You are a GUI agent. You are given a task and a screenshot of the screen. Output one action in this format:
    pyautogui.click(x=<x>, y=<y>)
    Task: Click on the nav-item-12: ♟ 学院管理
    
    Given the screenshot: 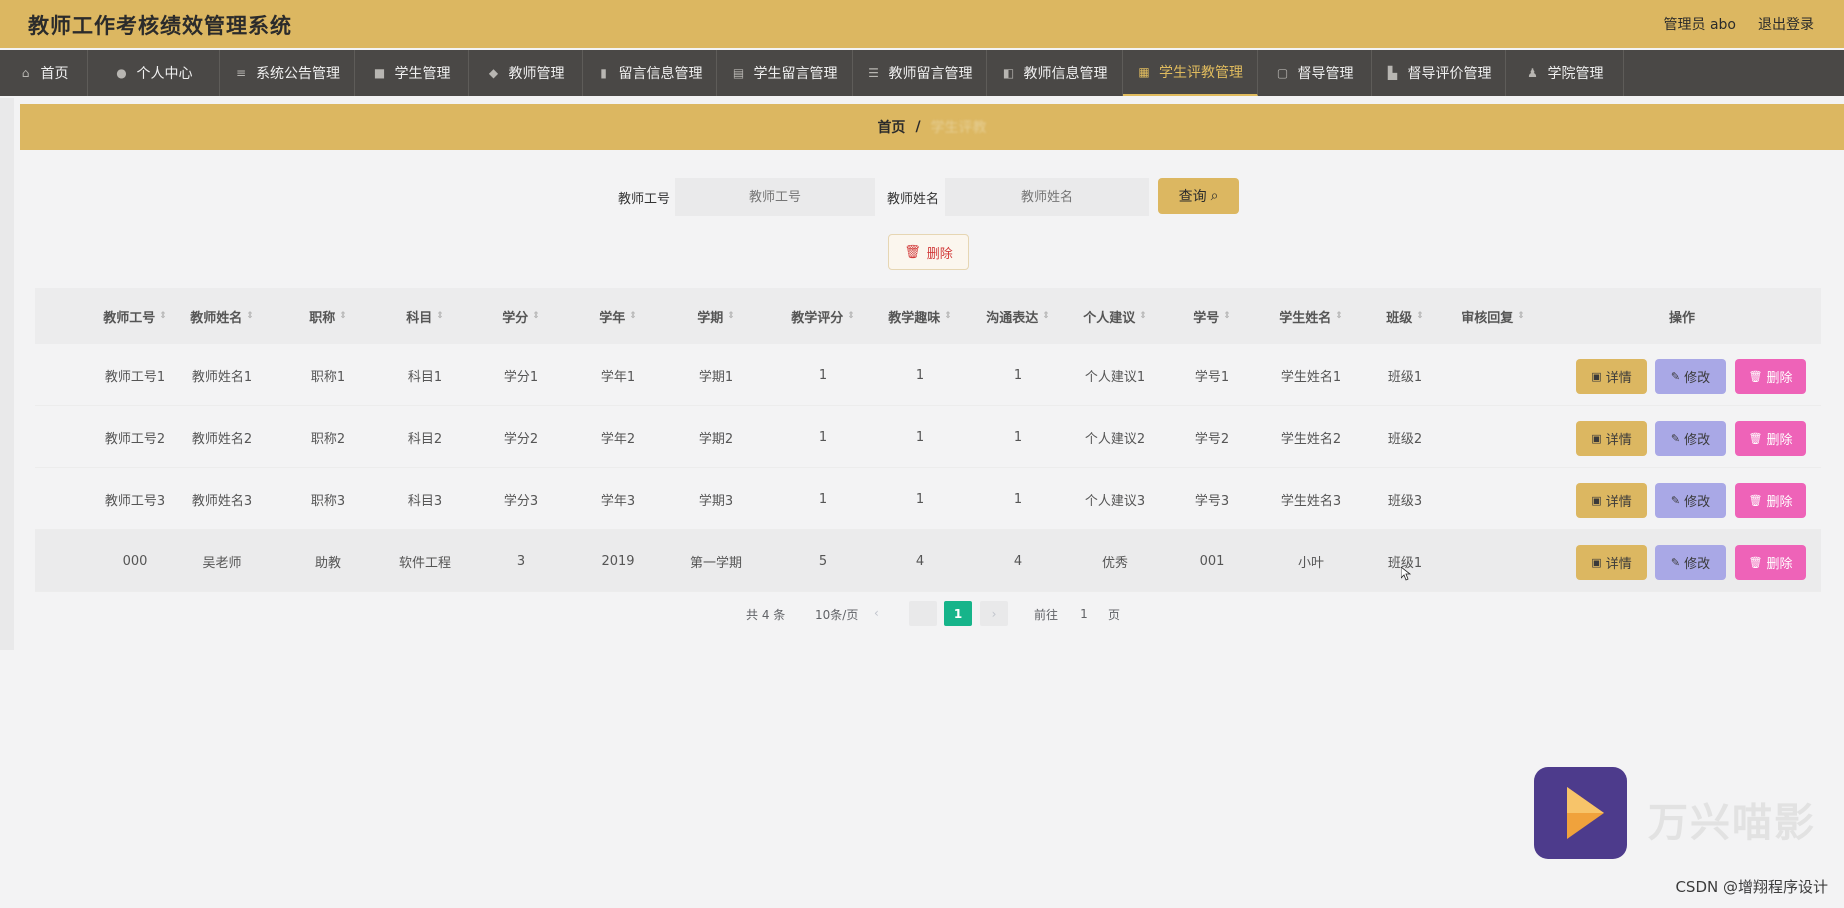 What is the action you would take?
    pyautogui.click(x=1565, y=73)
    